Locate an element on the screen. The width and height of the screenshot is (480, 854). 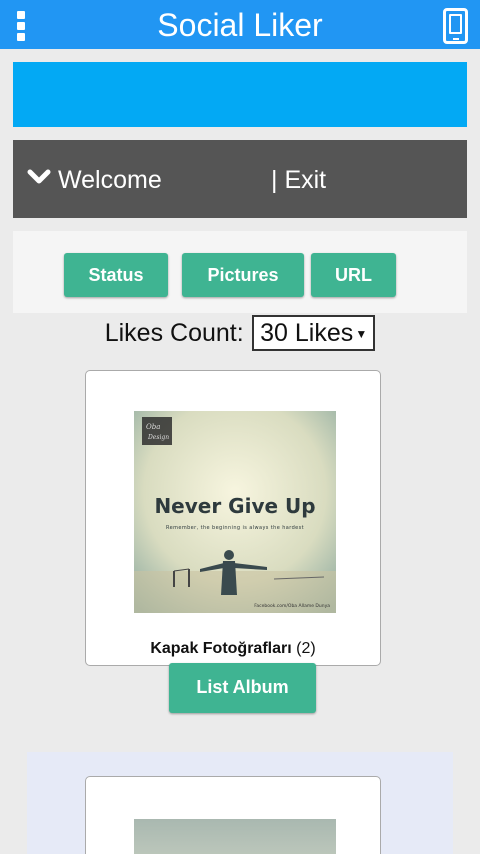
dropdown-caret-icon: ▼ is located at coordinates (361, 334).